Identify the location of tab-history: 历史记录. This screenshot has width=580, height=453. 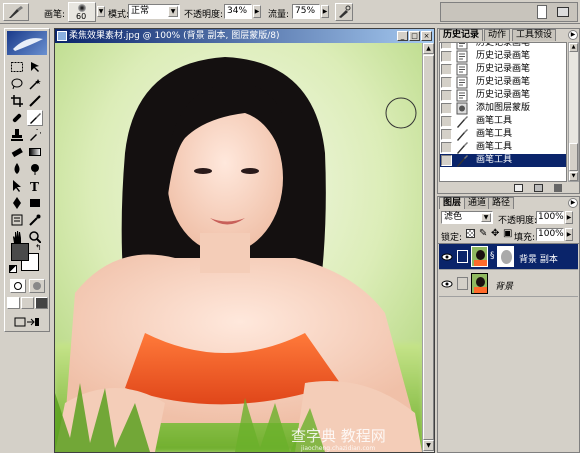
(461, 35).